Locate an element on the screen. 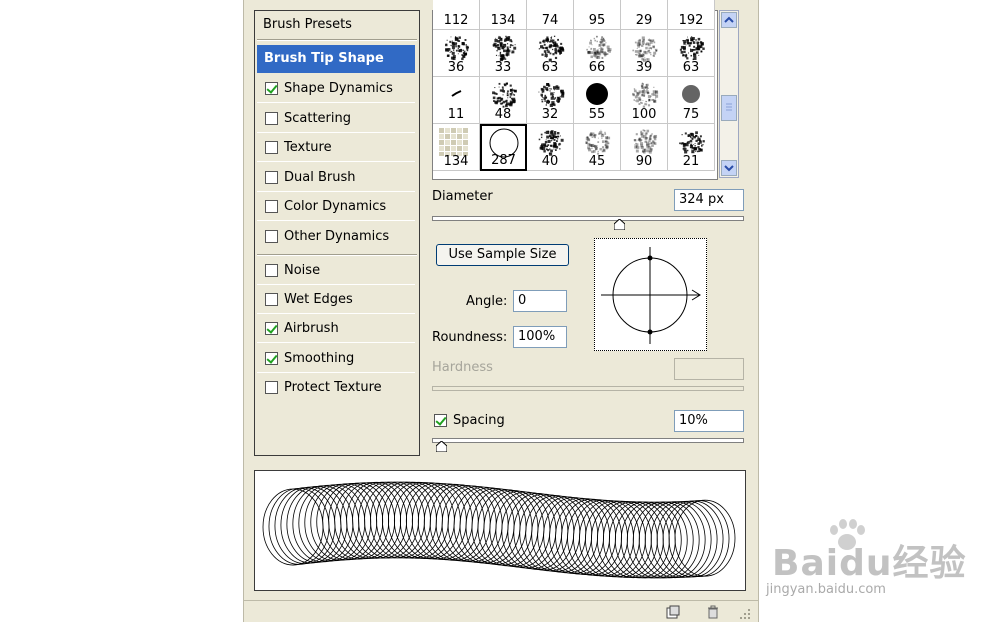  scroll-up-button is located at coordinates (729, 20).